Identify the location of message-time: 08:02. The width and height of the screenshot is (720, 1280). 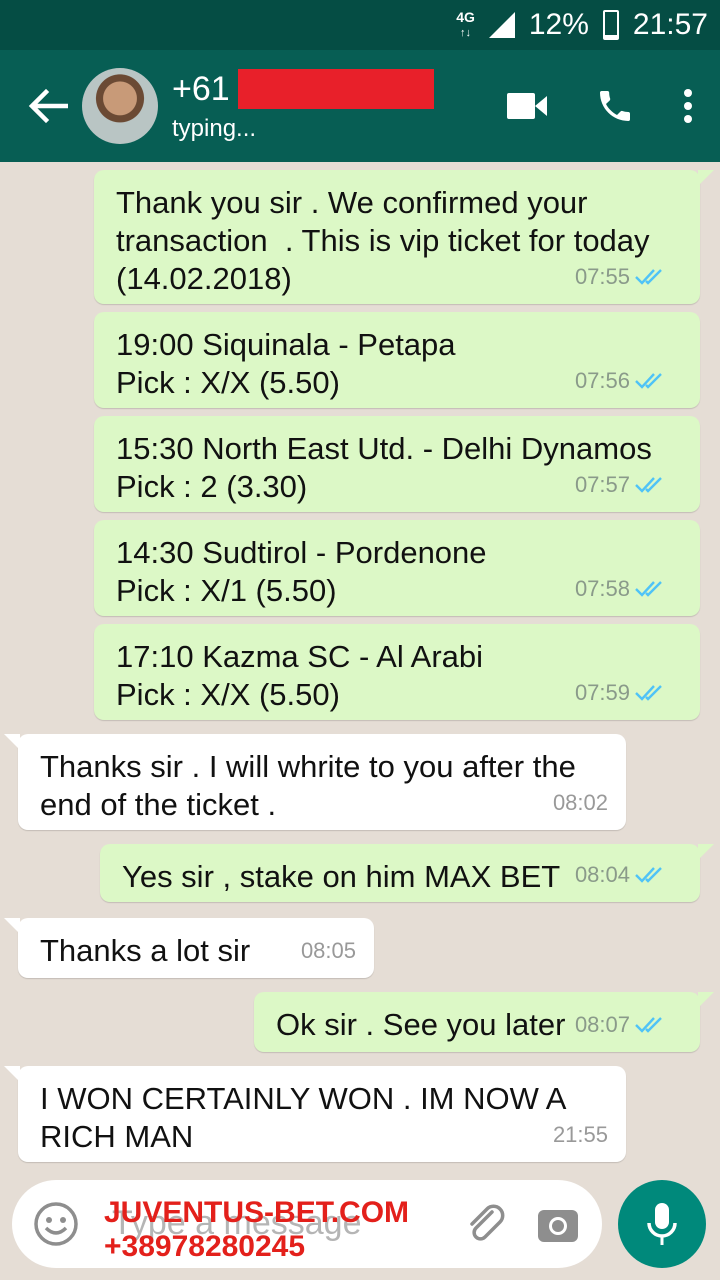
(580, 802).